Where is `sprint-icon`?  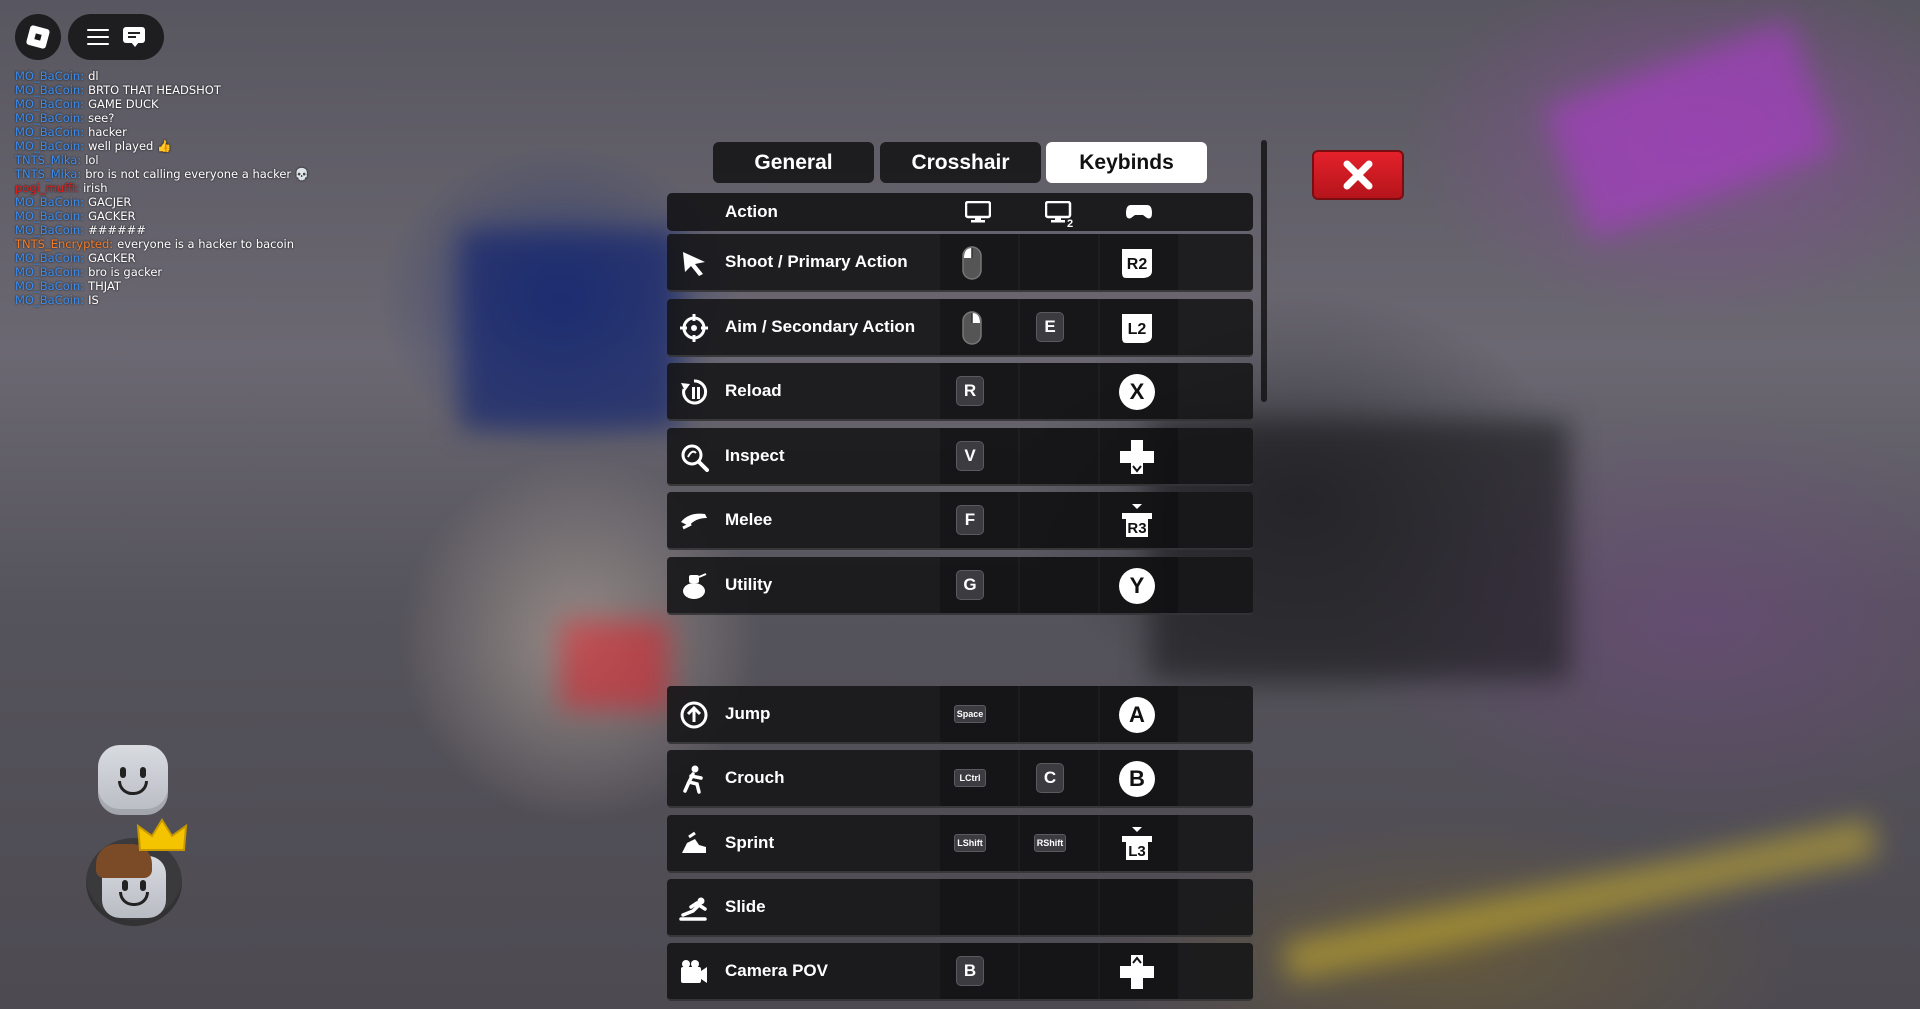 sprint-icon is located at coordinates (694, 842).